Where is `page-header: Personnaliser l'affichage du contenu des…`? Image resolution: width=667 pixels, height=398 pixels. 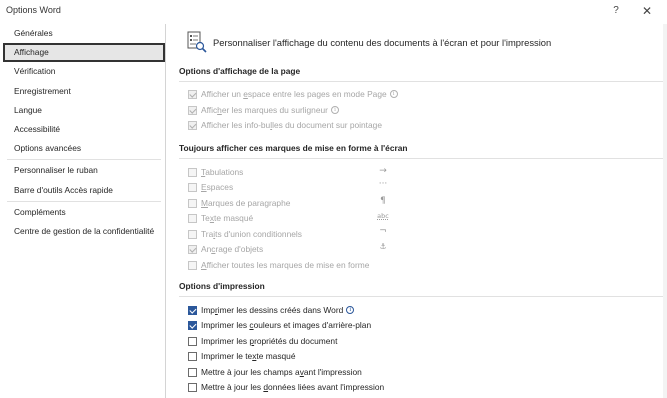
page-header: Personnaliser l'affichage du contenu des… is located at coordinates (369, 42).